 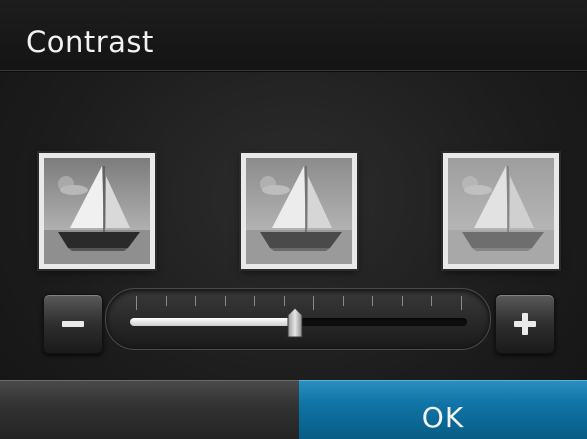 I want to click on increase-contrast-button, so click(x=525, y=324).